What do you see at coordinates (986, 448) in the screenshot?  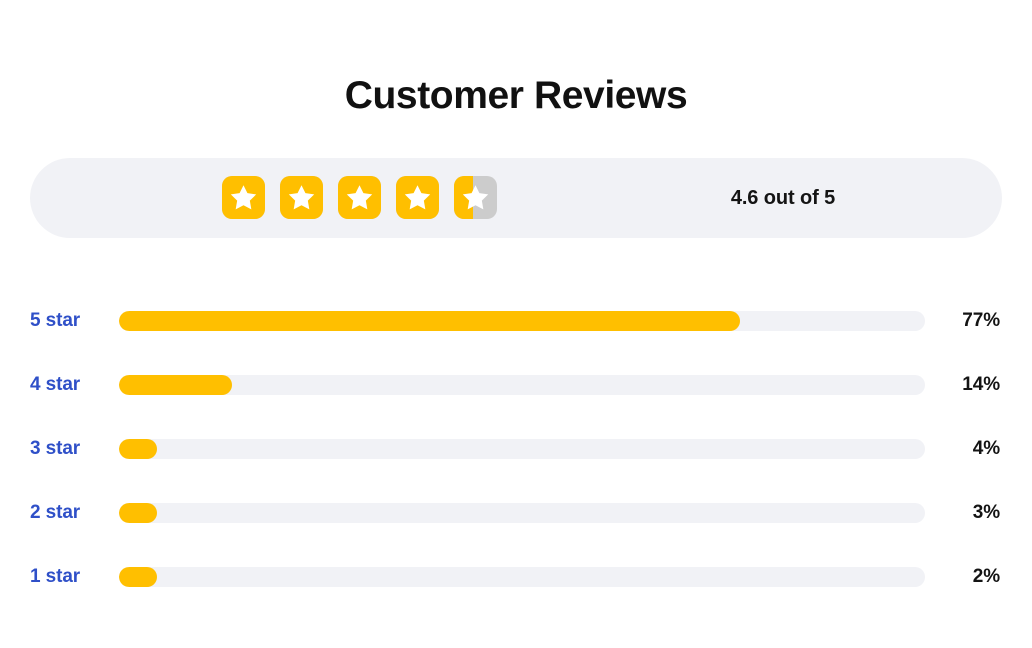 I see `rating-breakdown-percent: 4%` at bounding box center [986, 448].